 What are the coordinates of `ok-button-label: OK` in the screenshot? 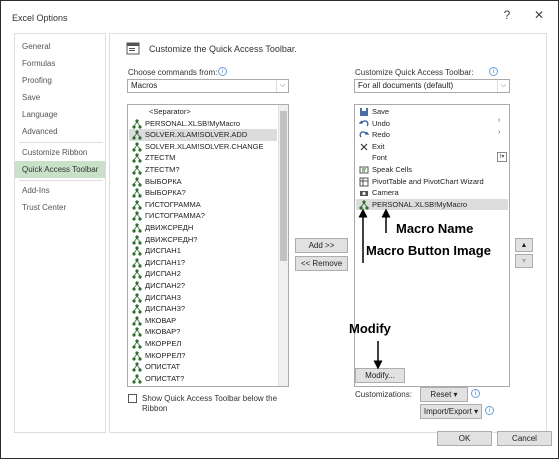 It's located at (464, 438).